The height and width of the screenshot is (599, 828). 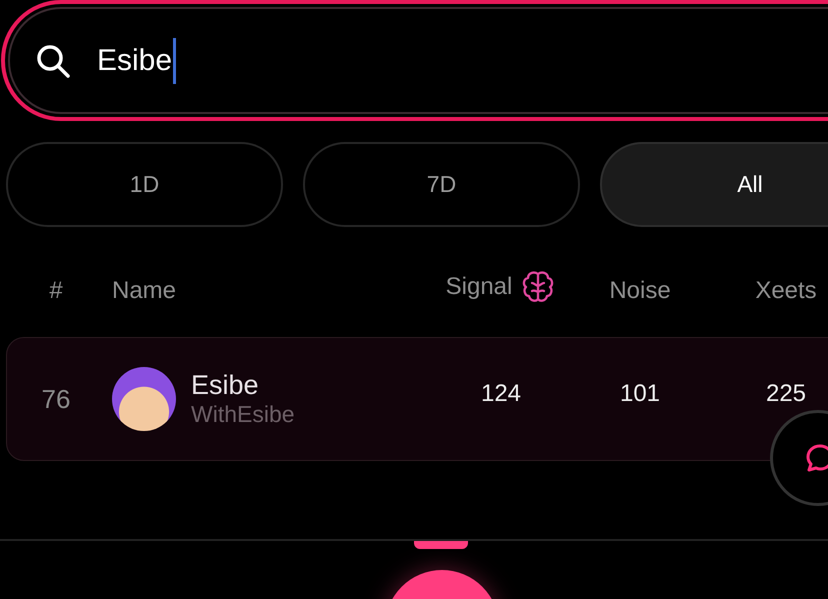 I want to click on active-tab-indicator, so click(x=441, y=545).